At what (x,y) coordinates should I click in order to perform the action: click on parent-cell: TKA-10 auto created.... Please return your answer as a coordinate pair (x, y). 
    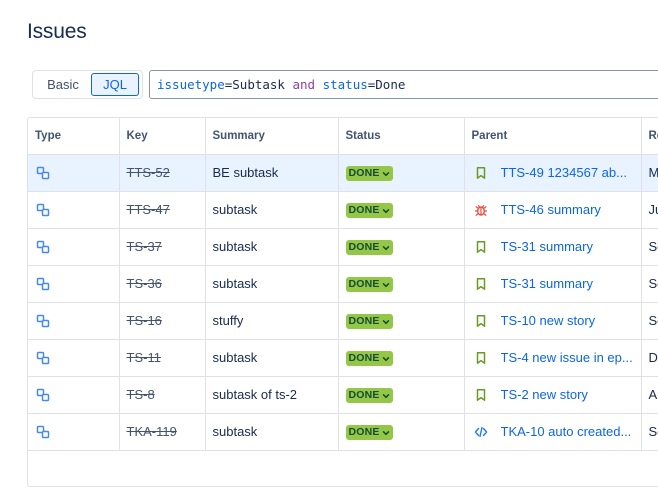
    Looking at the image, I should click on (553, 432).